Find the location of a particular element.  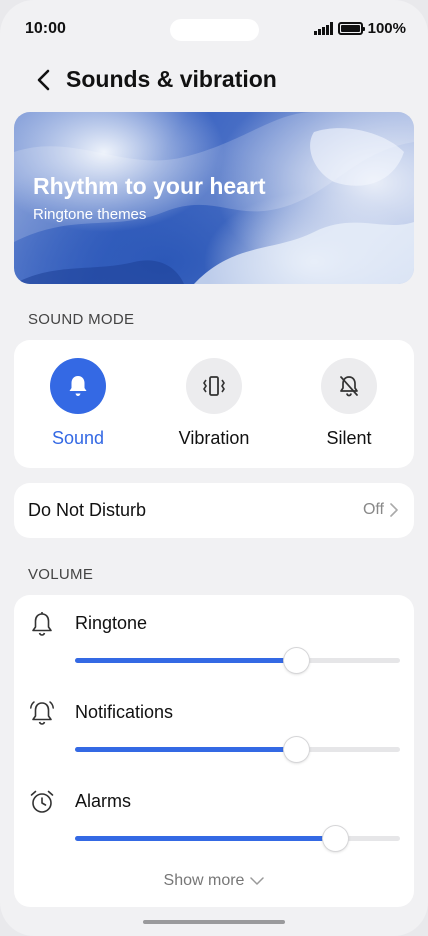

ringtone-slider is located at coordinates (237, 660).